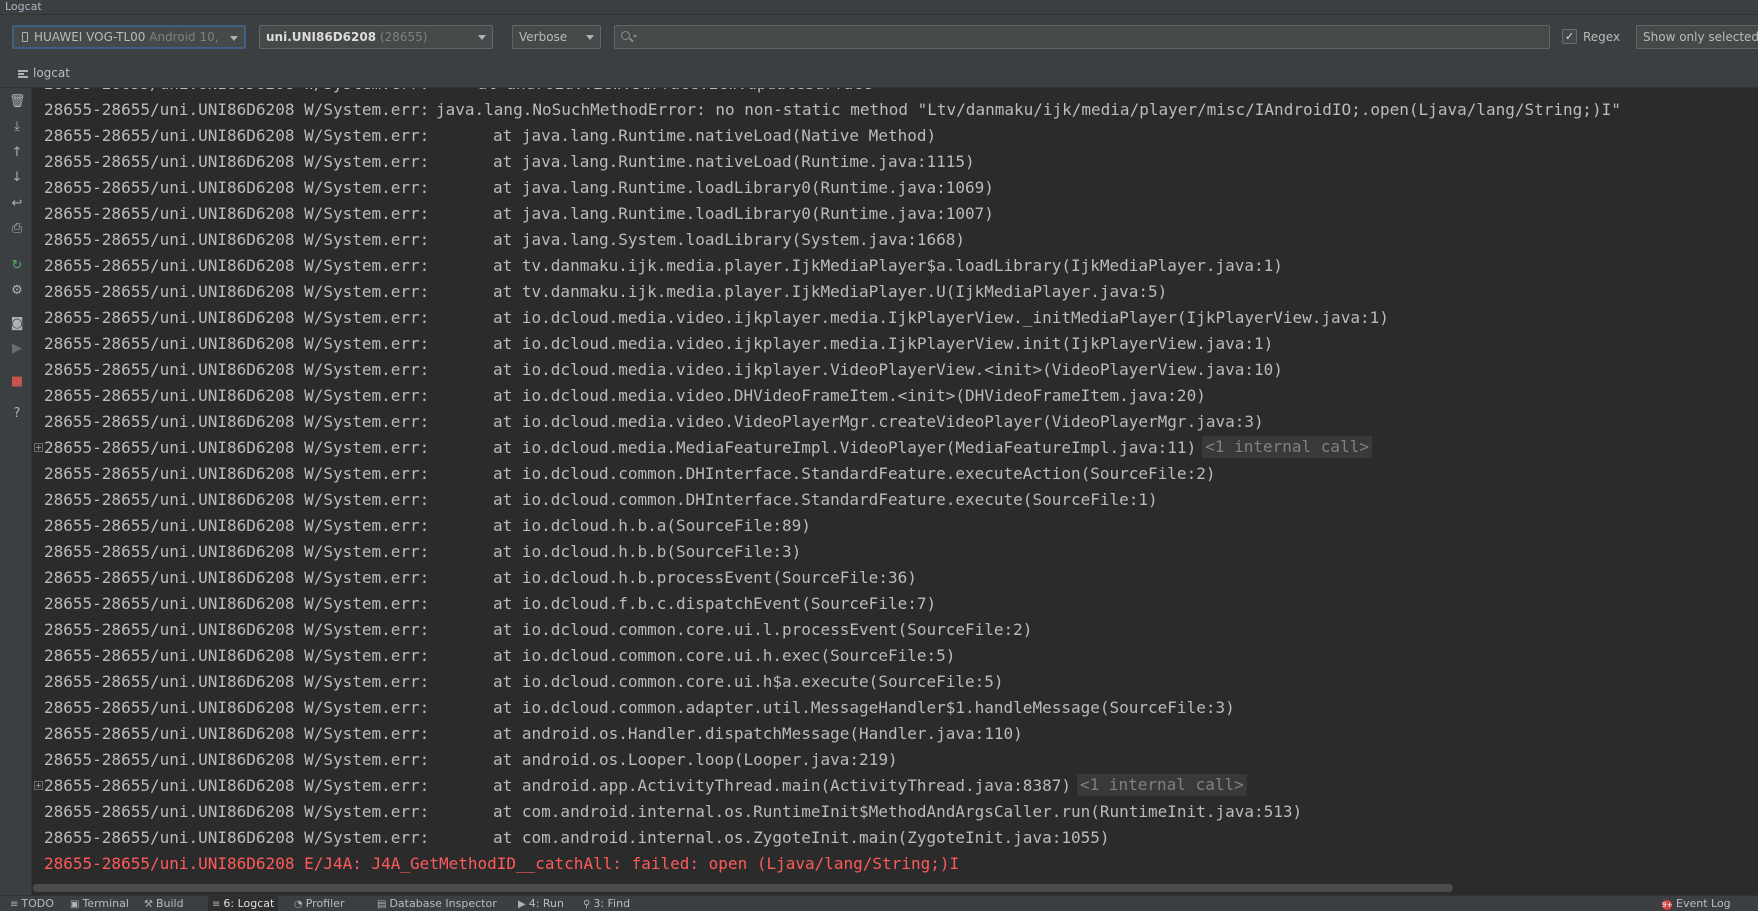  What do you see at coordinates (16, 491) in the screenshot?
I see `logcat-side-toolbar: 🗑 ⤓ ↑ ↓ ↩ ⎙ ↻ ⚙ ◙ ▶ ■ ?` at bounding box center [16, 491].